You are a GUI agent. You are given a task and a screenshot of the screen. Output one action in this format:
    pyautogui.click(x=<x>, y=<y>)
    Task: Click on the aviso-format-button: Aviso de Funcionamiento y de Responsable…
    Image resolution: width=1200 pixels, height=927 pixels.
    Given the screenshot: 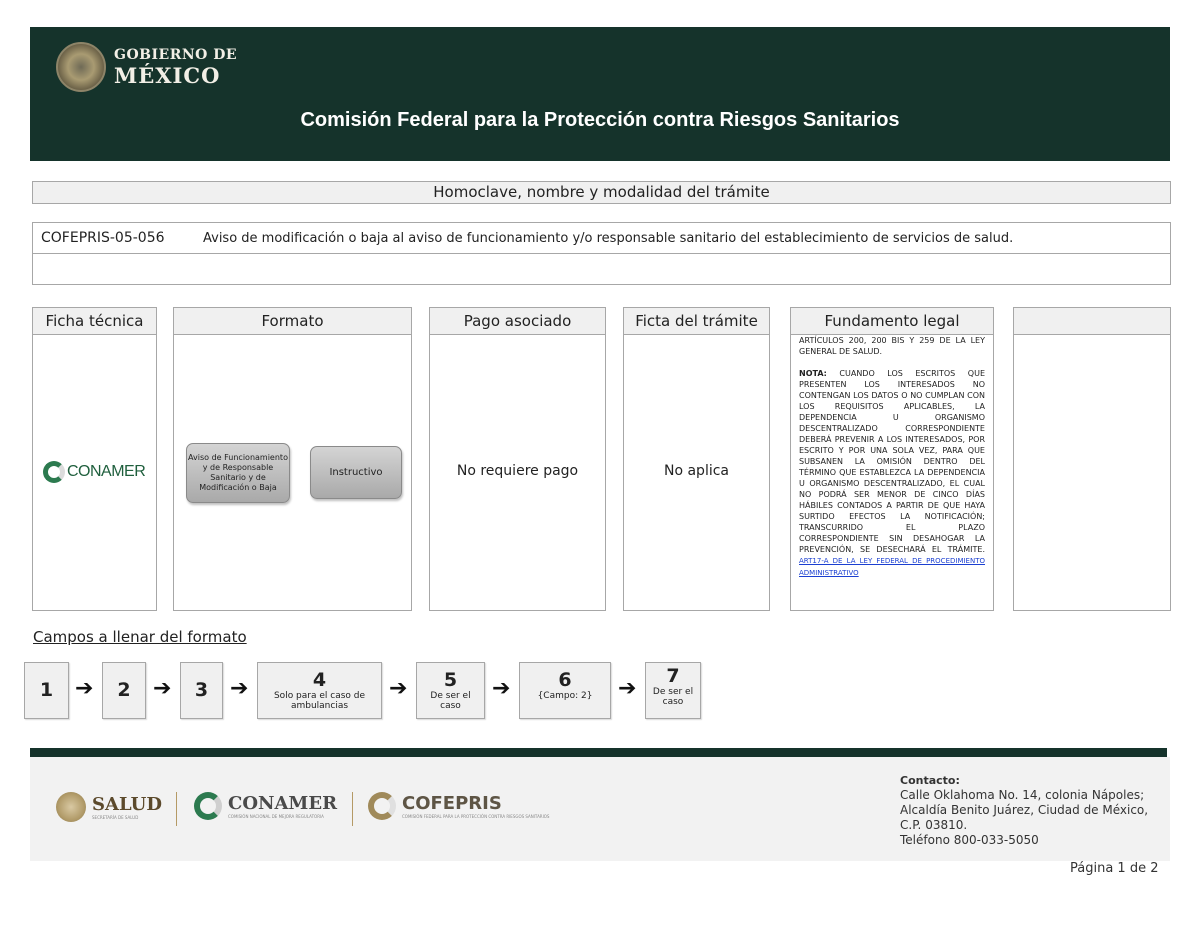 What is the action you would take?
    pyautogui.click(x=238, y=473)
    